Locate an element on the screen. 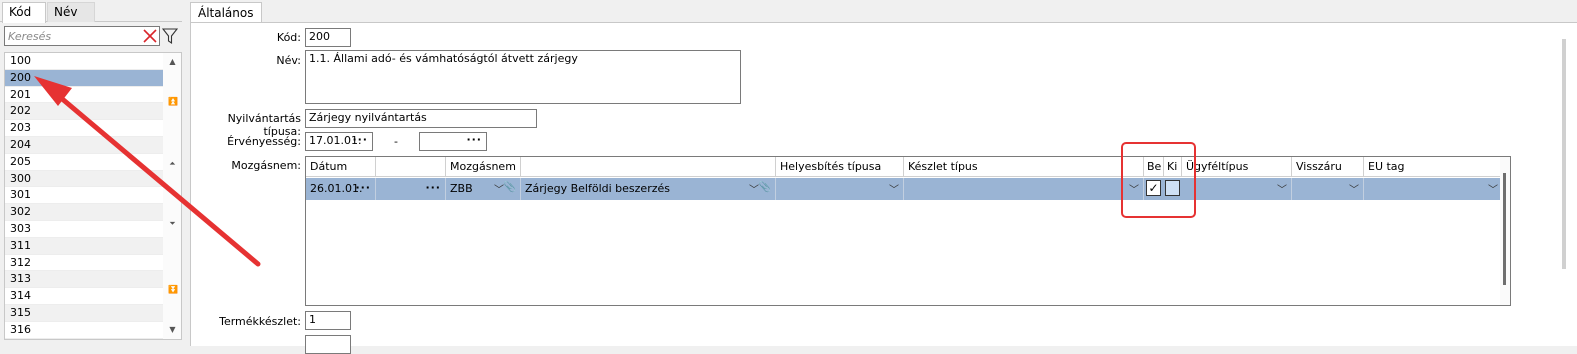 The width and height of the screenshot is (1577, 354). page-down-icon: ⏷ is located at coordinates (172, 224).